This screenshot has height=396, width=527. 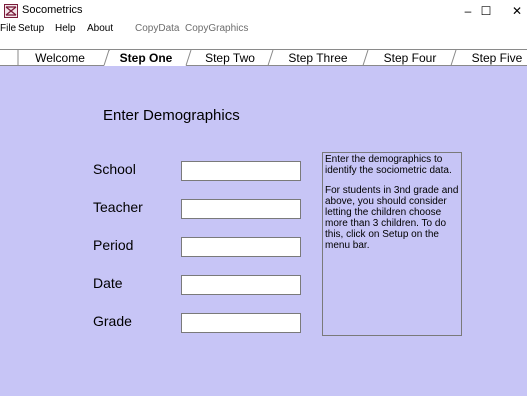 What do you see at coordinates (112, 321) in the screenshot?
I see `grade-label: Grade` at bounding box center [112, 321].